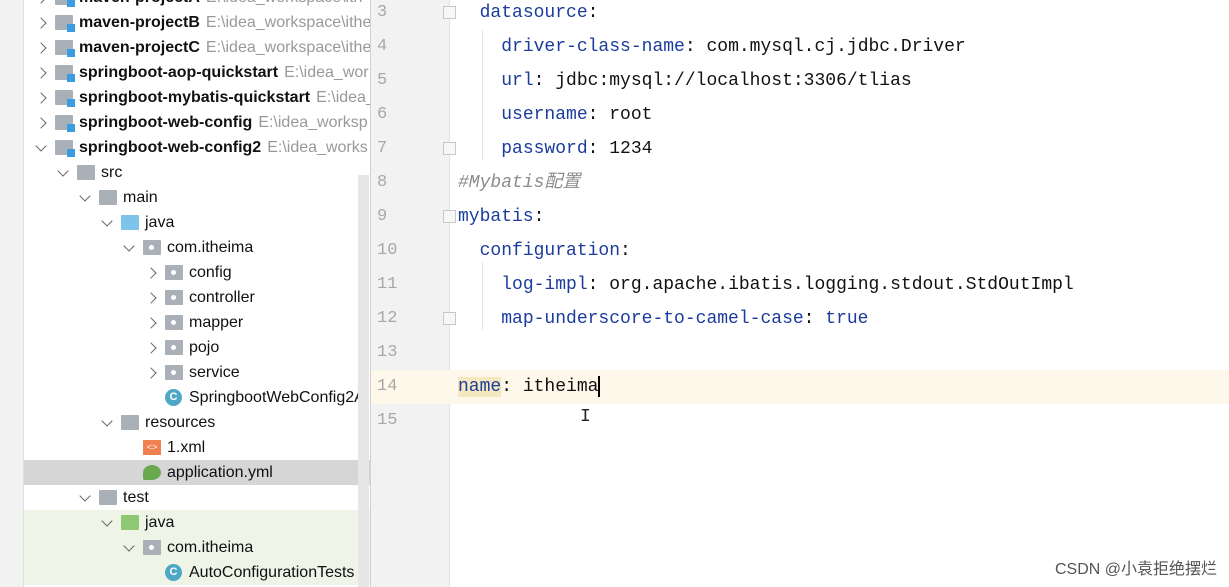 The height and width of the screenshot is (587, 1229). What do you see at coordinates (136, 497) in the screenshot?
I see `tree-item-label: test` at bounding box center [136, 497].